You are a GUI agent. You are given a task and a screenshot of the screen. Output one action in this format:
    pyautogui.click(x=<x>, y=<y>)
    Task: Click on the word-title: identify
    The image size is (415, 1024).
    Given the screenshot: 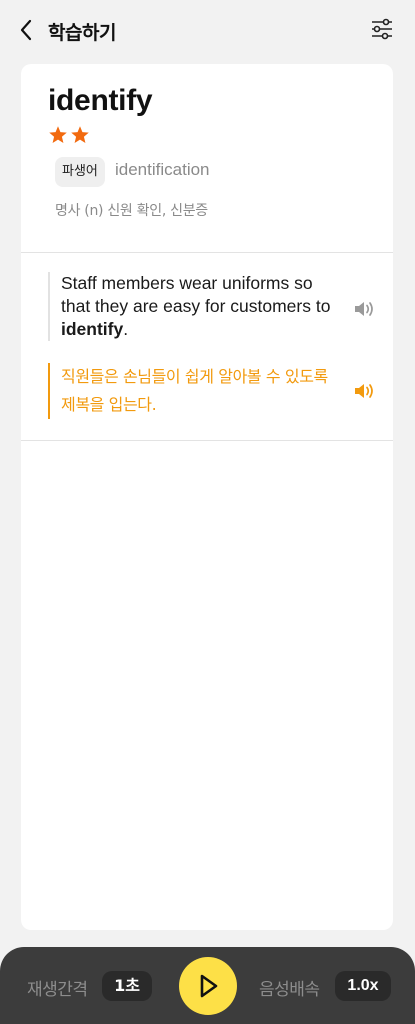 What is the action you would take?
    pyautogui.click(x=100, y=100)
    